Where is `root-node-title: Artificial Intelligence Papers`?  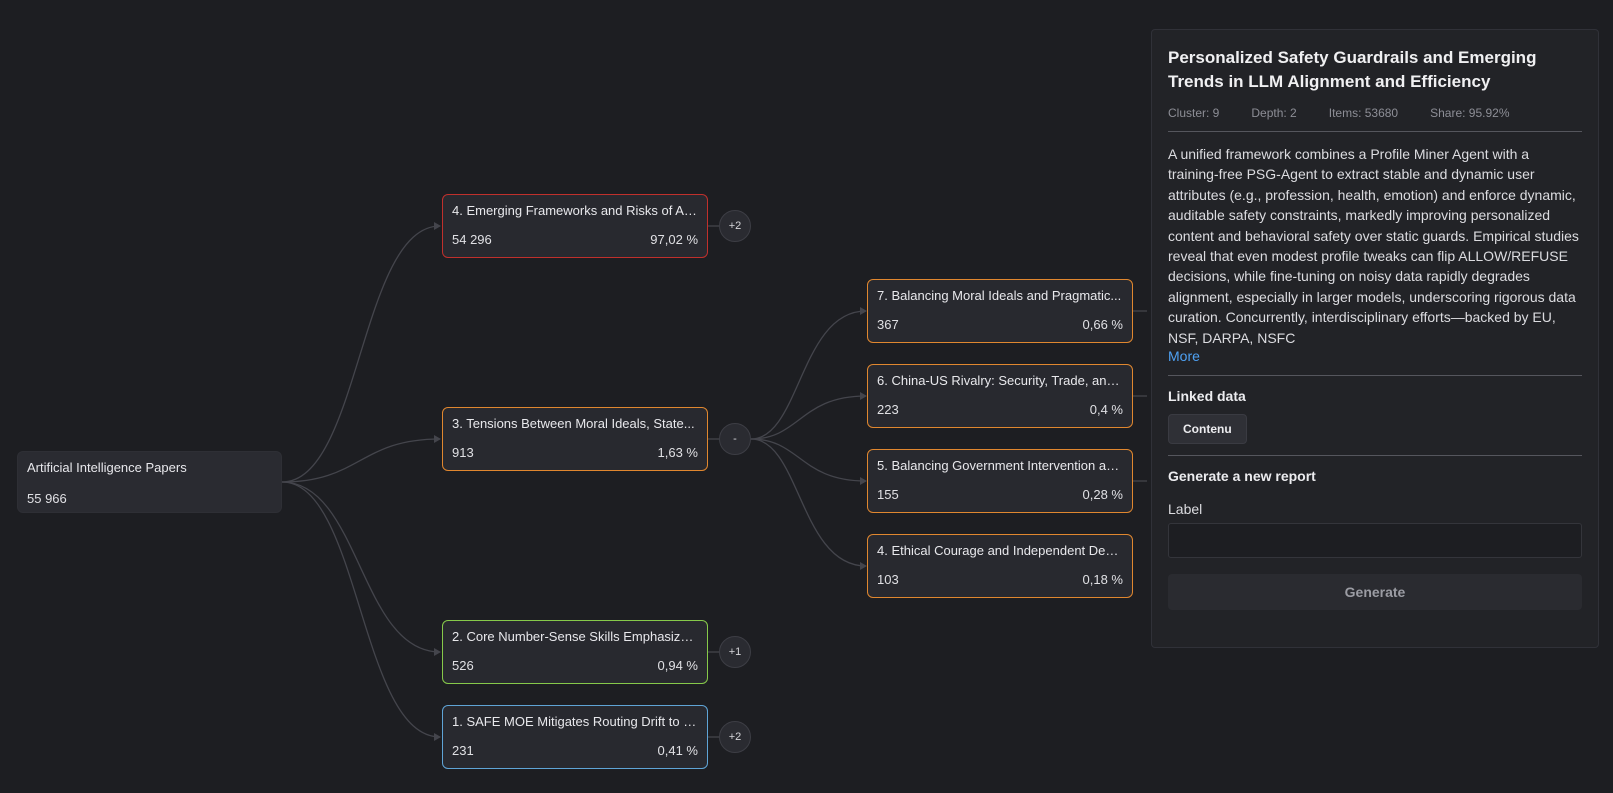
root-node-title: Artificial Intelligence Papers is located at coordinates (107, 467).